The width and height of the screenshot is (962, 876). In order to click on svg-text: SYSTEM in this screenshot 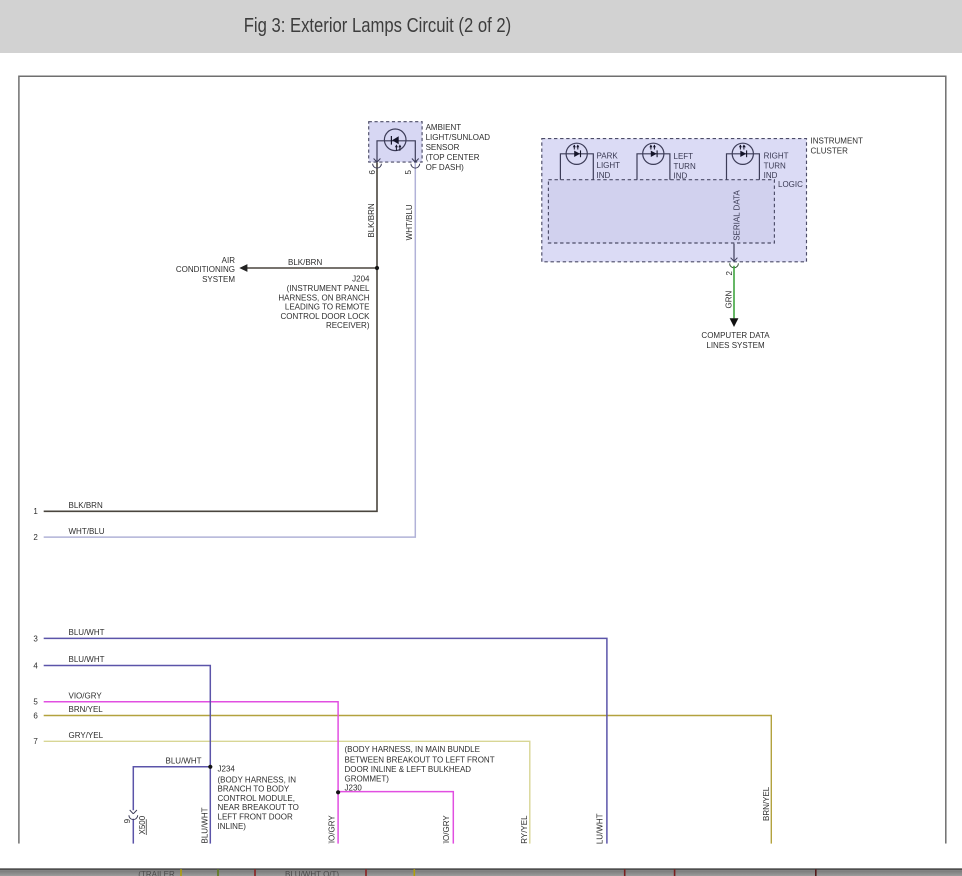, I will do `click(218, 279)`.